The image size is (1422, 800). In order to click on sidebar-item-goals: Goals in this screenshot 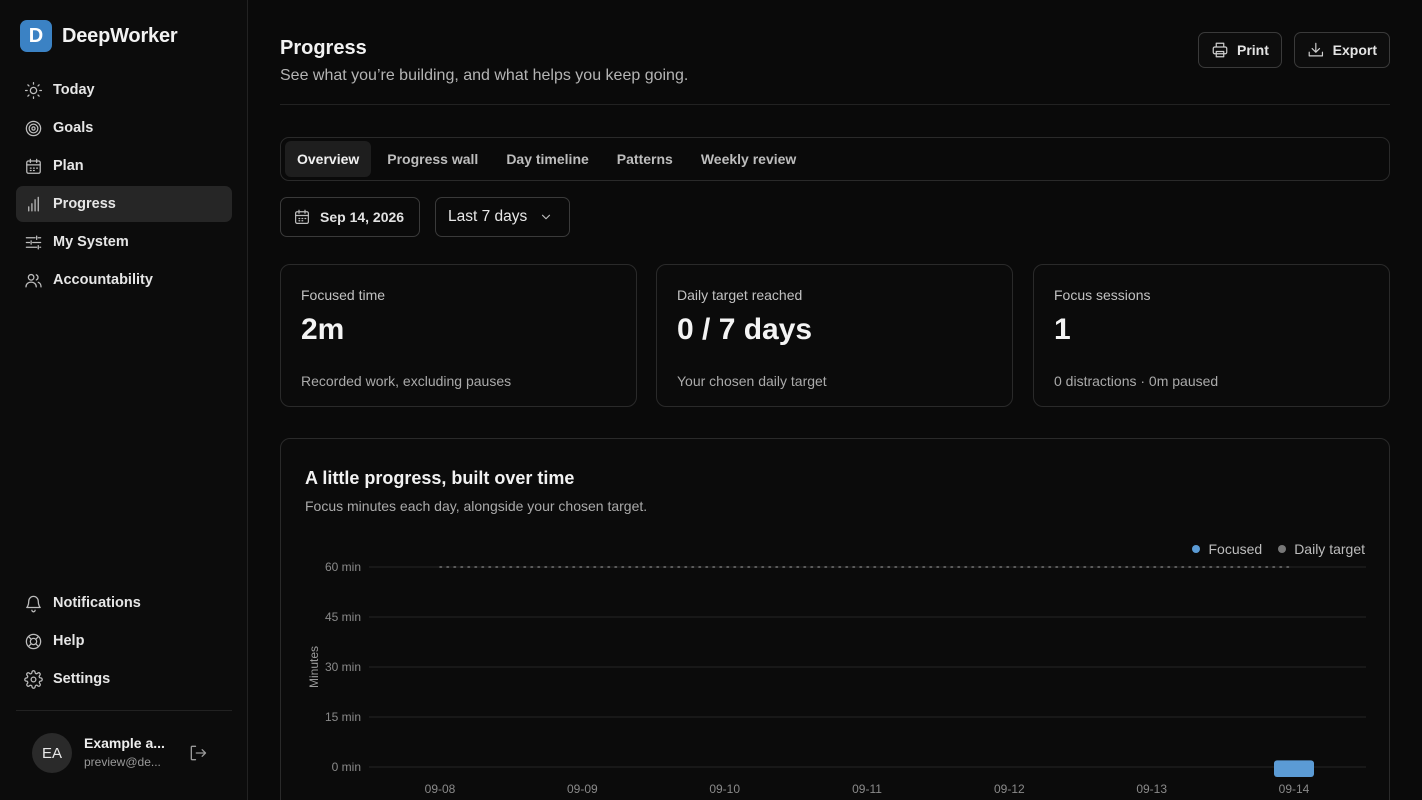, I will do `click(124, 128)`.